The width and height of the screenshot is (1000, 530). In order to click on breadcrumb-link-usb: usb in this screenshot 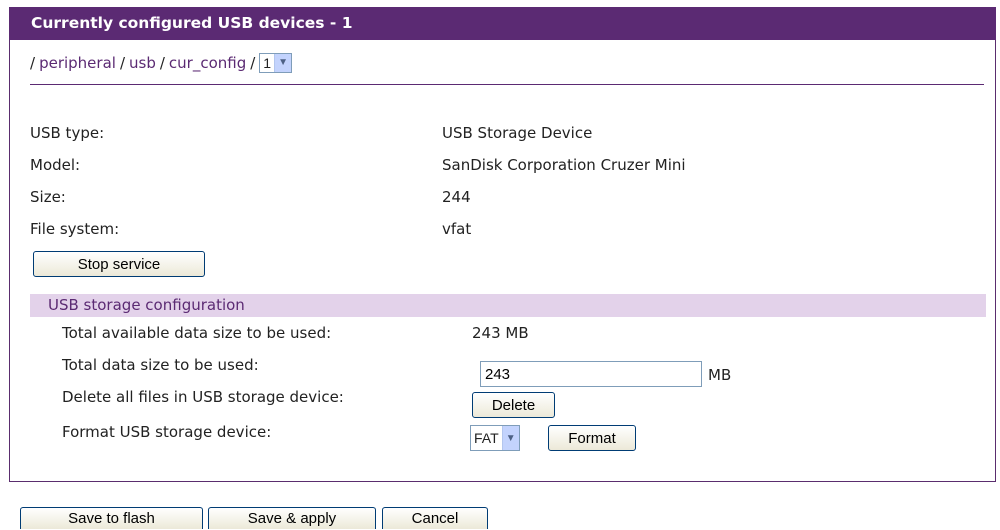, I will do `click(142, 63)`.